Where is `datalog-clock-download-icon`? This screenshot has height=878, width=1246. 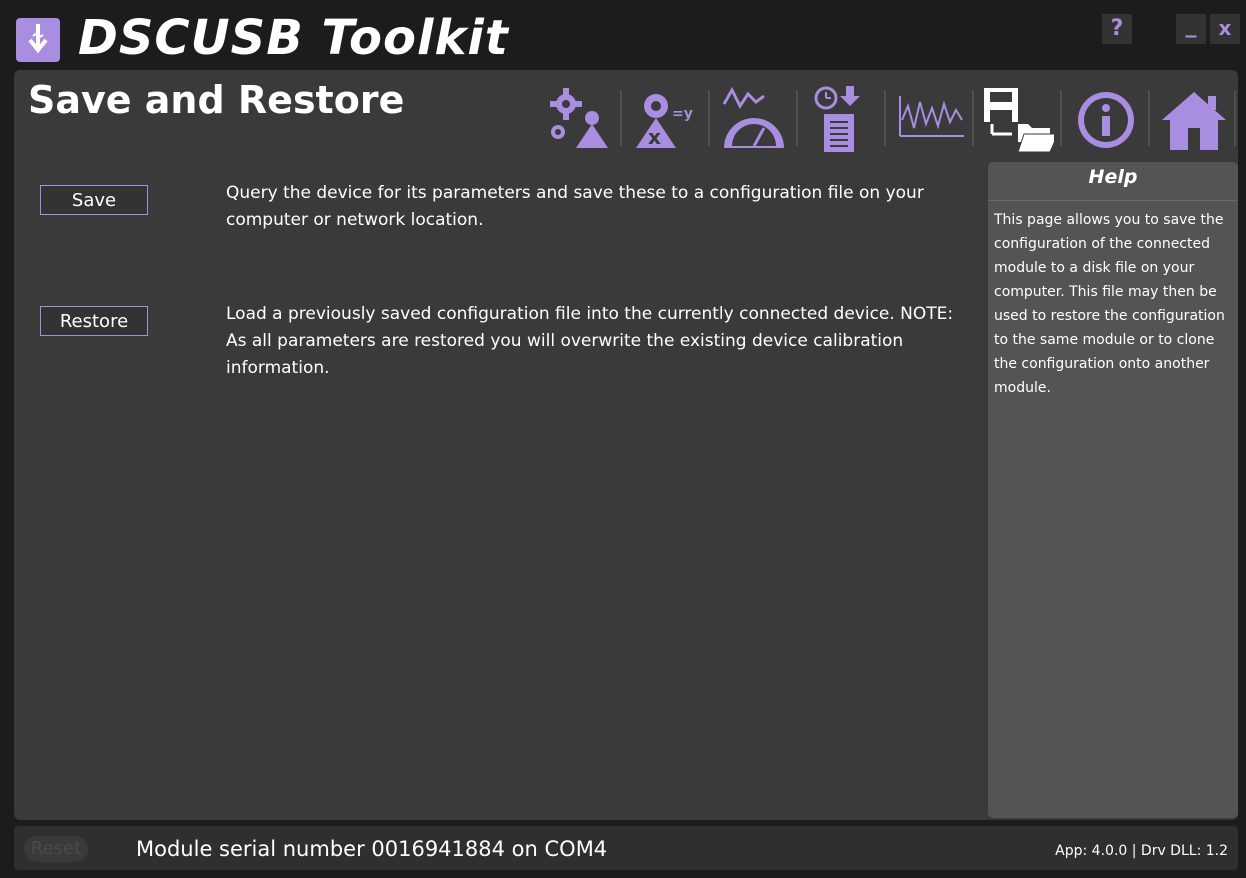
datalog-clock-download-icon is located at coordinates (837, 119).